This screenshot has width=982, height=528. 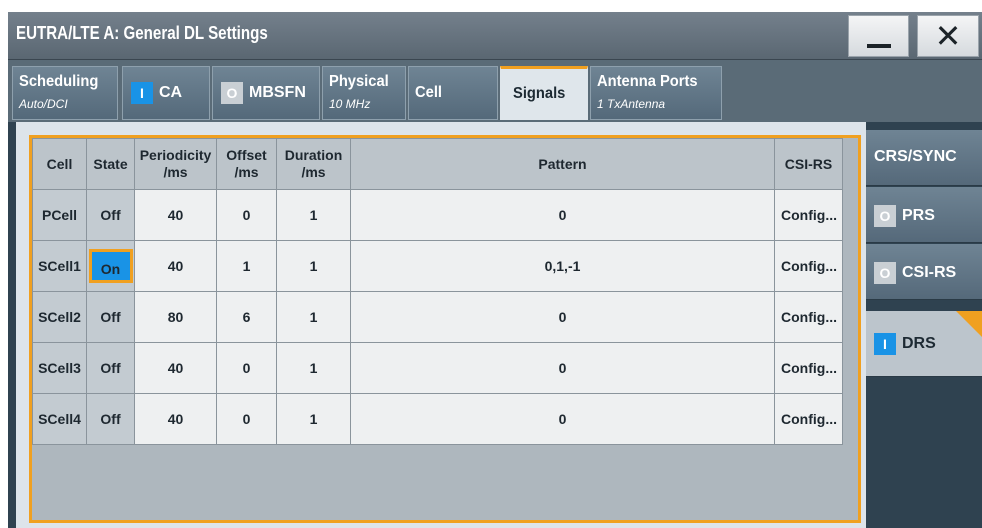 I want to click on tab-label: Physical, so click(x=359, y=81).